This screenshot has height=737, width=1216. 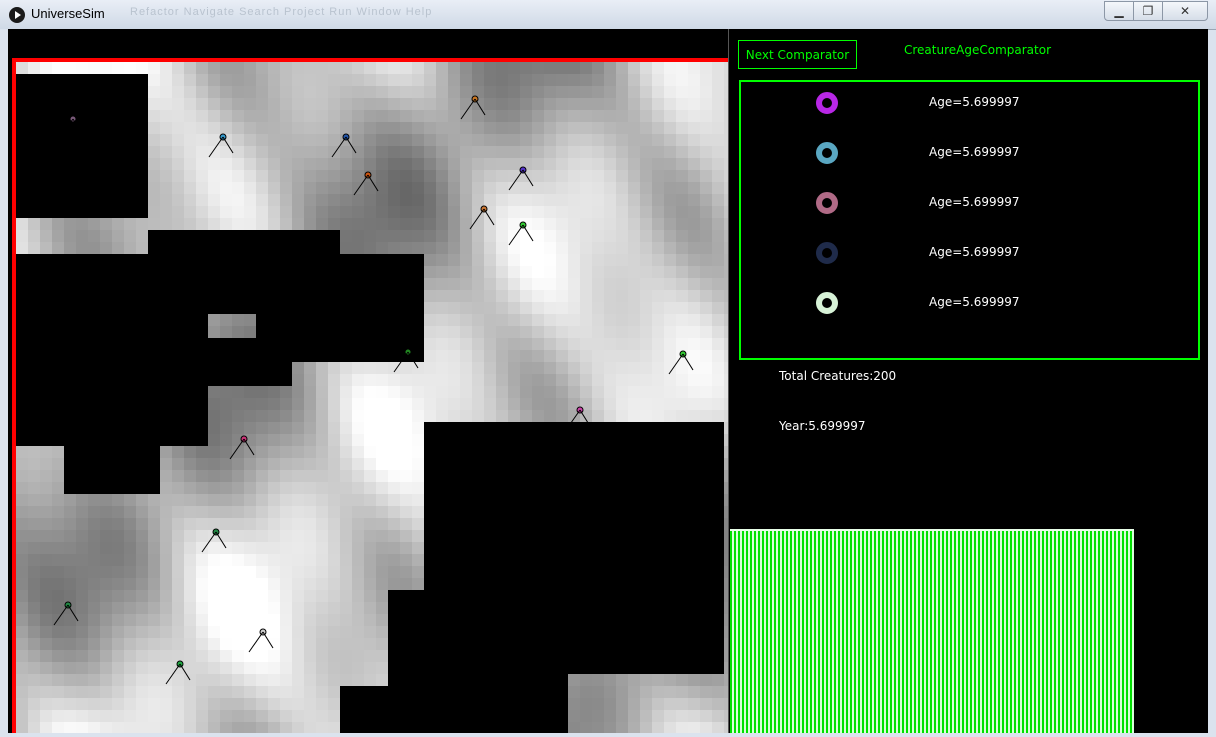 I want to click on world-border-top, so click(x=370, y=60).